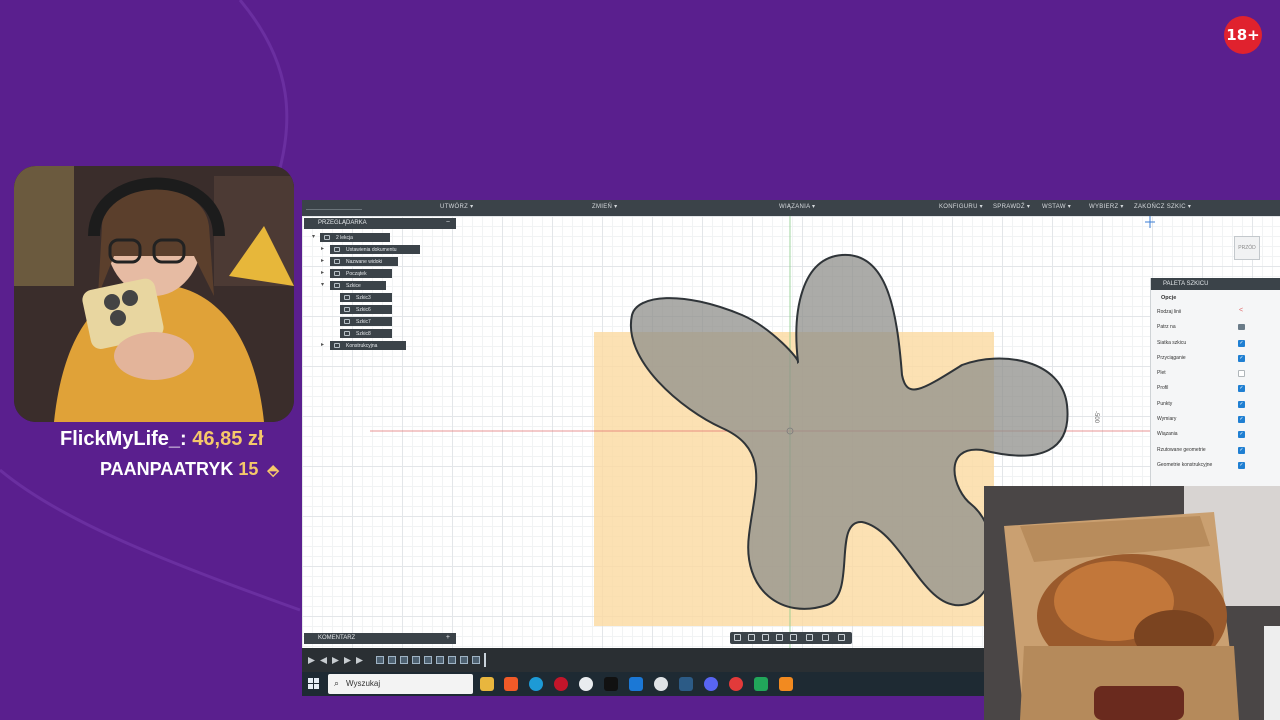 The image size is (1280, 720). I want to click on palette-option: Przyciąganie ✓, so click(1201, 358).